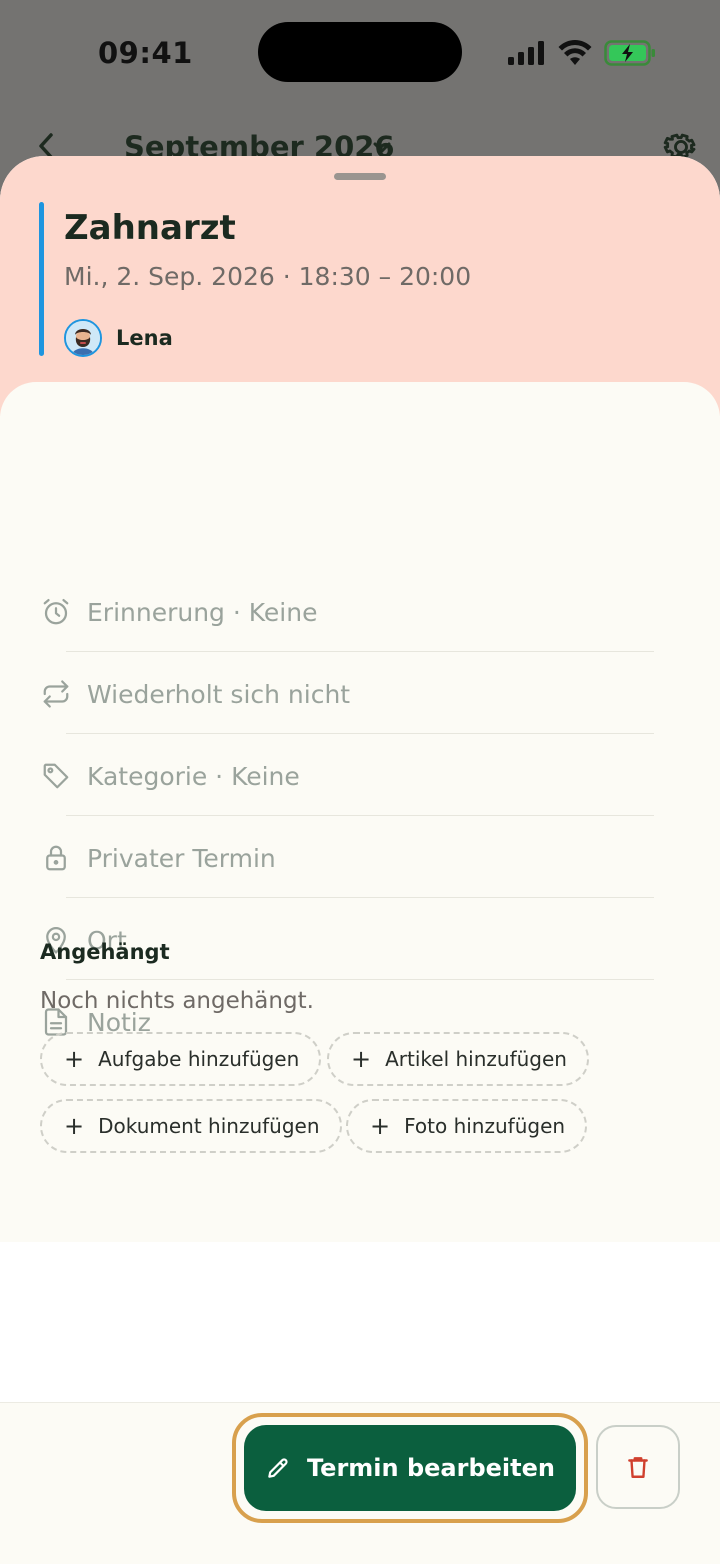 This screenshot has width=720, height=1564. Describe the element at coordinates (268, 276) in the screenshot. I see `event-datetime: Mi., 2. Sep. 2026 · 18:30 – 20:00` at that location.